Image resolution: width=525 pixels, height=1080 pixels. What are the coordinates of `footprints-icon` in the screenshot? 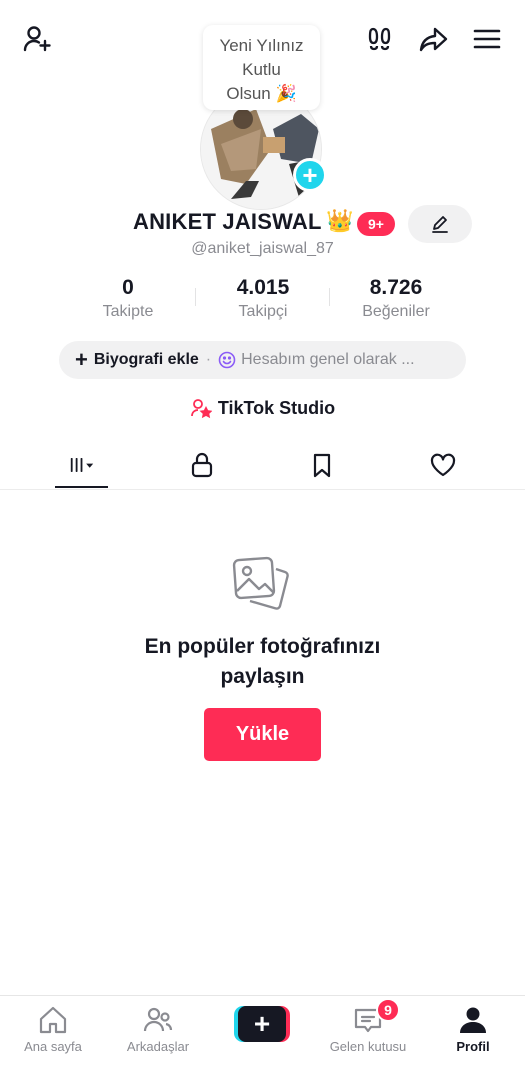 It's located at (380, 39).